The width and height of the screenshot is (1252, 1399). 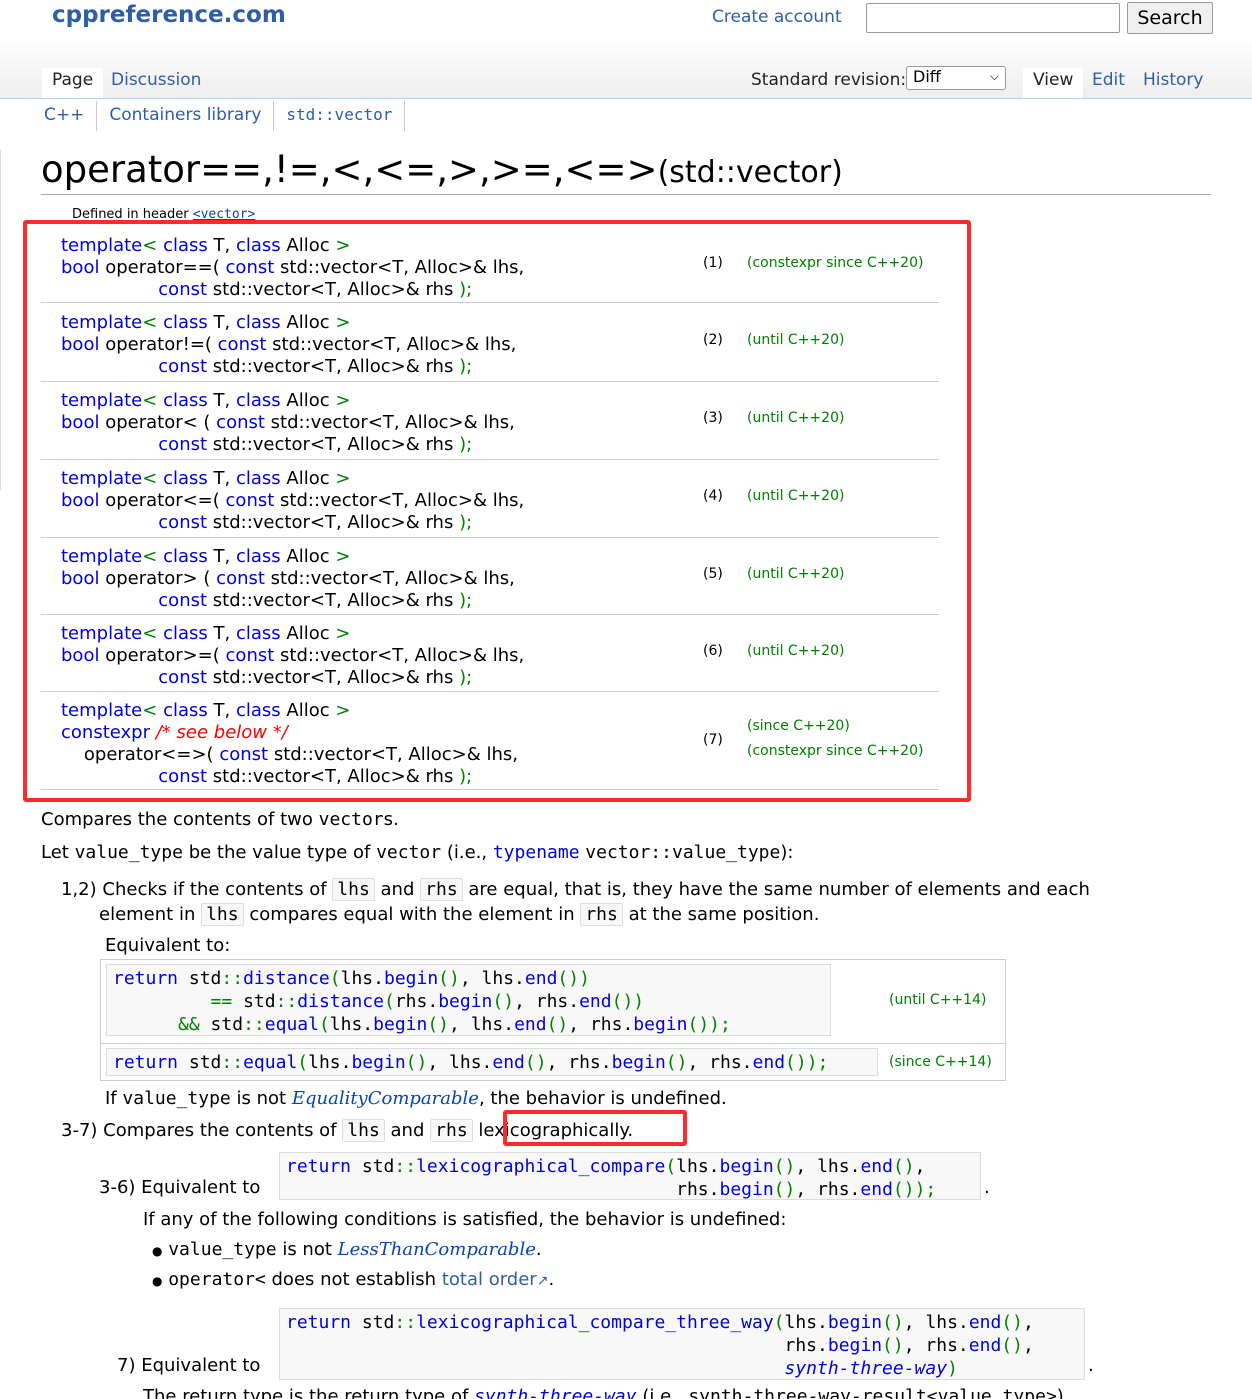 I want to click on code-synth-result: synth-three-way-result<value_type>, so click(x=872, y=1392).